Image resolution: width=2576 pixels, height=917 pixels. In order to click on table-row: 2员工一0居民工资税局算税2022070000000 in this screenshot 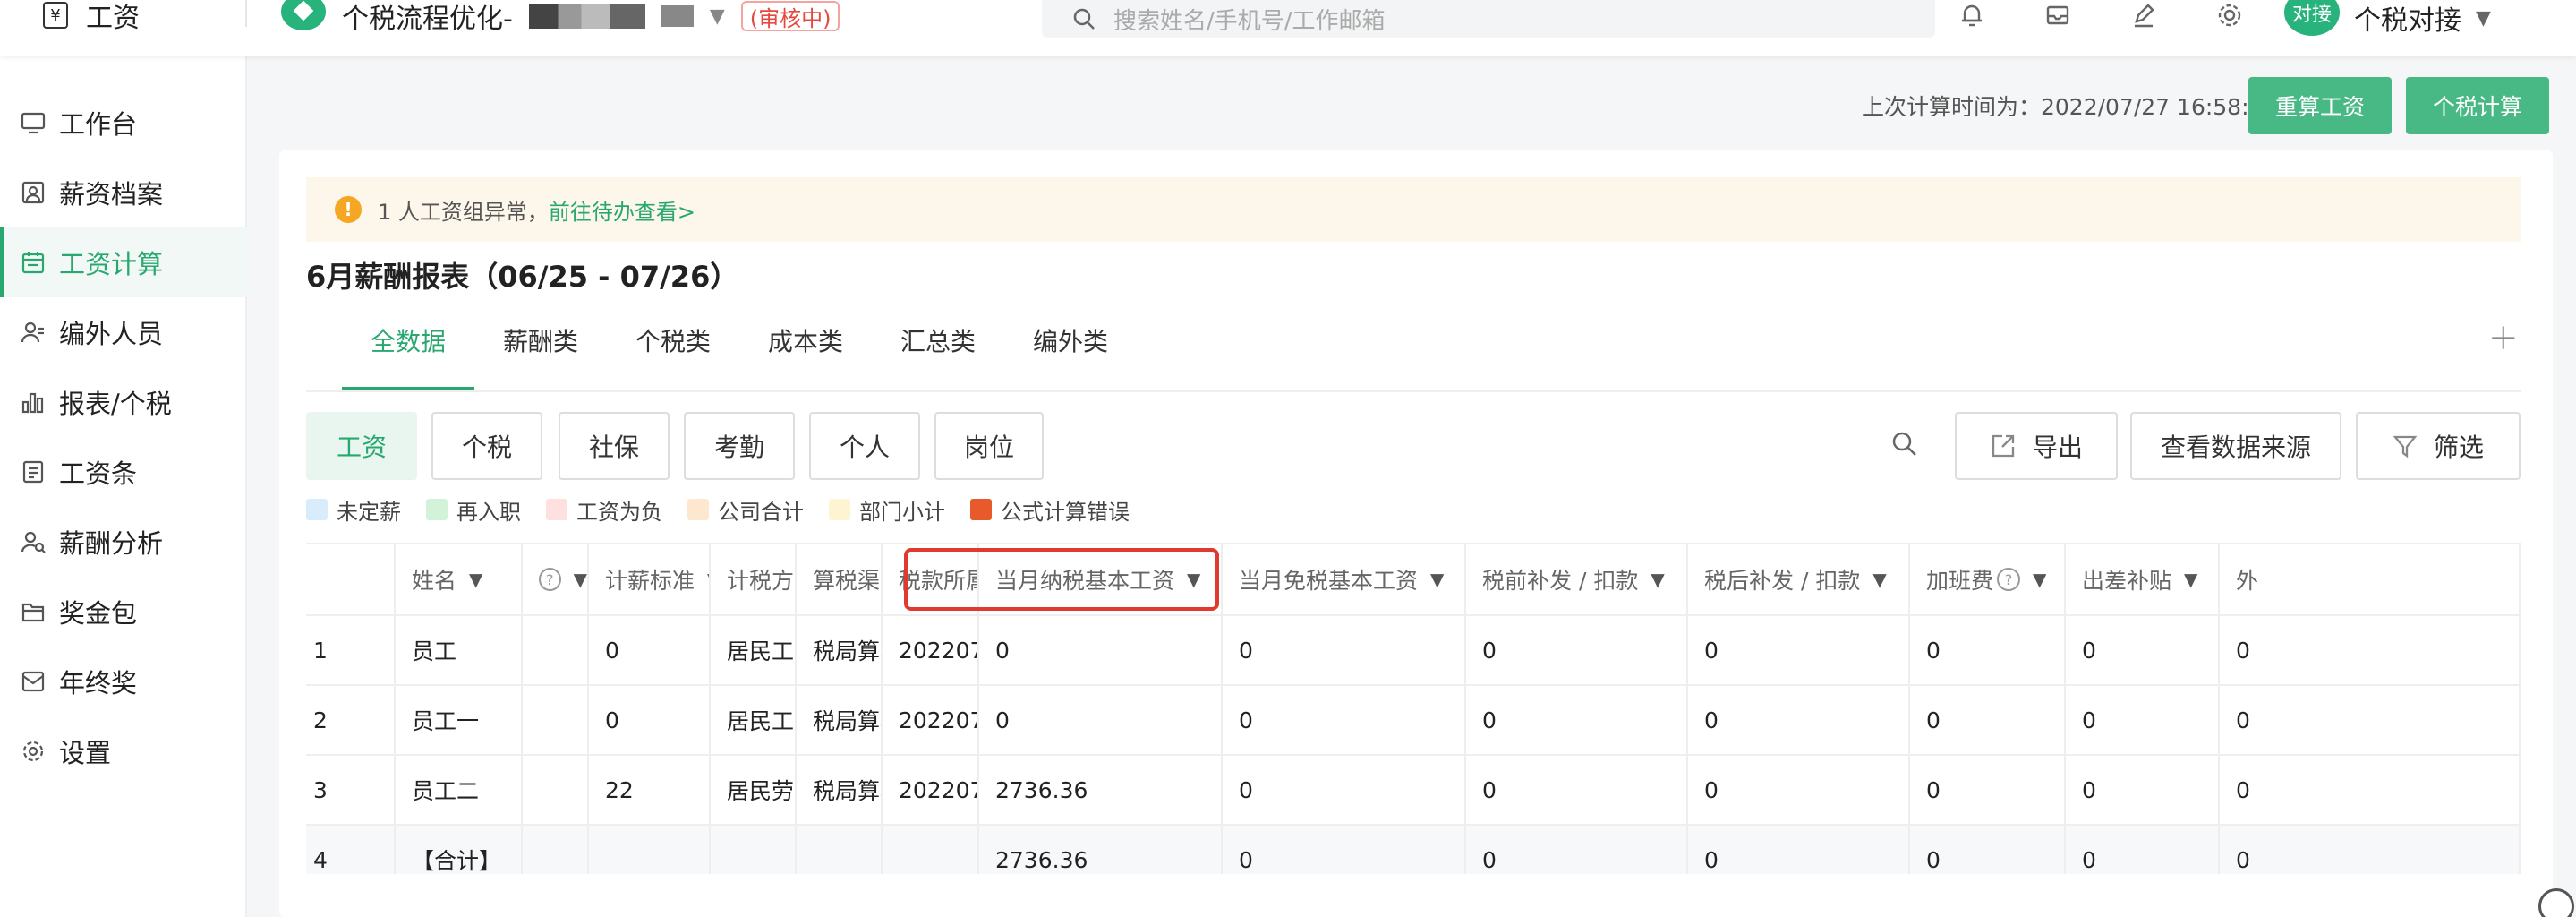, I will do `click(1413, 721)`.